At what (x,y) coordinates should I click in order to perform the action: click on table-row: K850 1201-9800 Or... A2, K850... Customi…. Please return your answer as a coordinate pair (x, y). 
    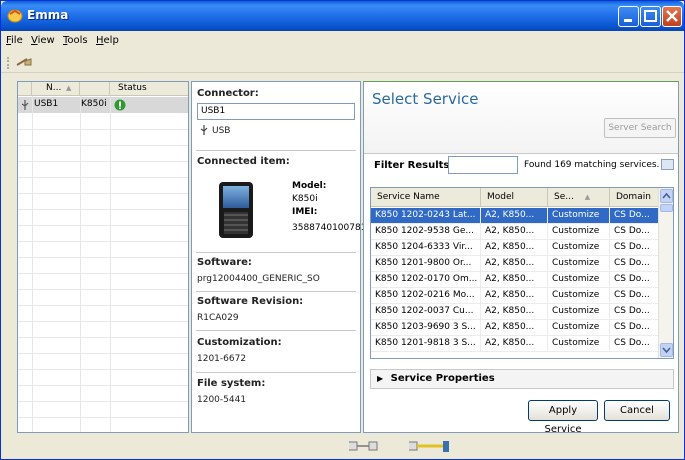
    Looking at the image, I should click on (515, 264).